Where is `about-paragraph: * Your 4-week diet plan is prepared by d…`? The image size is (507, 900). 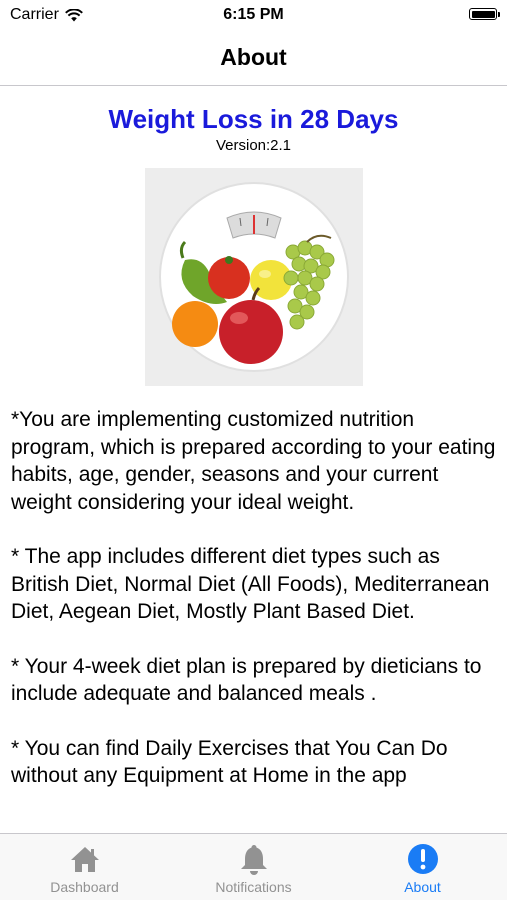 about-paragraph: * Your 4-week diet plan is prepared by d… is located at coordinates (246, 680).